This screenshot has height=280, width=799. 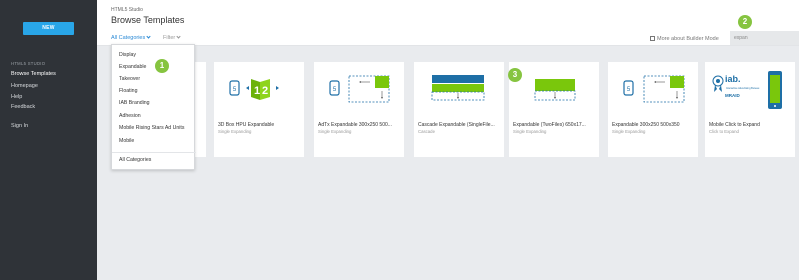 What do you see at coordinates (724, 131) in the screenshot?
I see `template-type: Click to Expand` at bounding box center [724, 131].